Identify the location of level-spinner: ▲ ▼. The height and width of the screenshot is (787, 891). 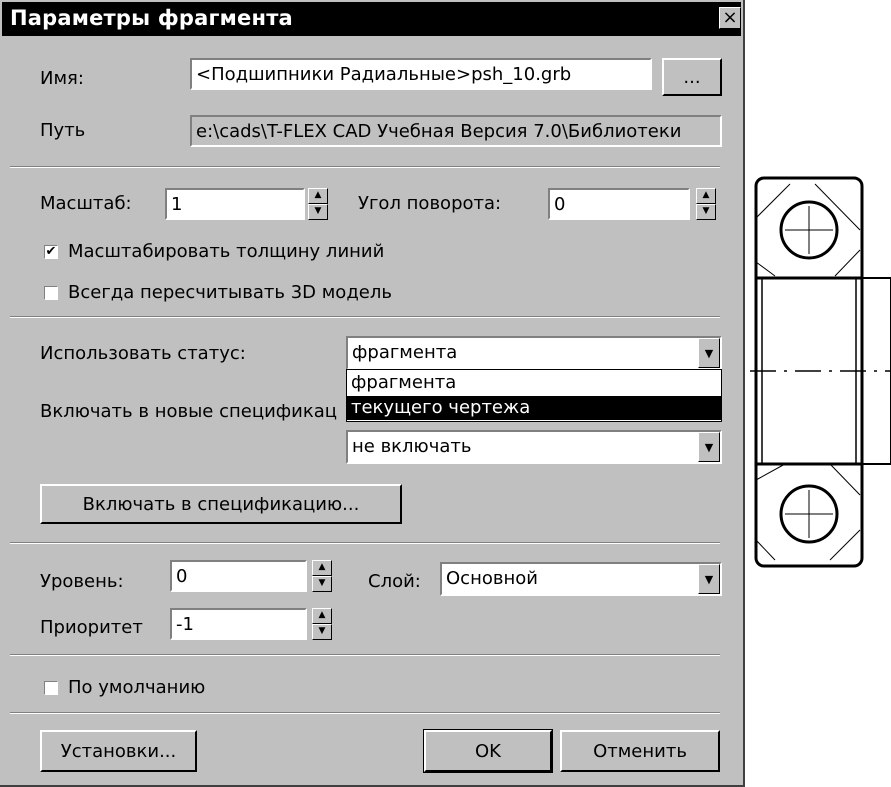
(322, 576).